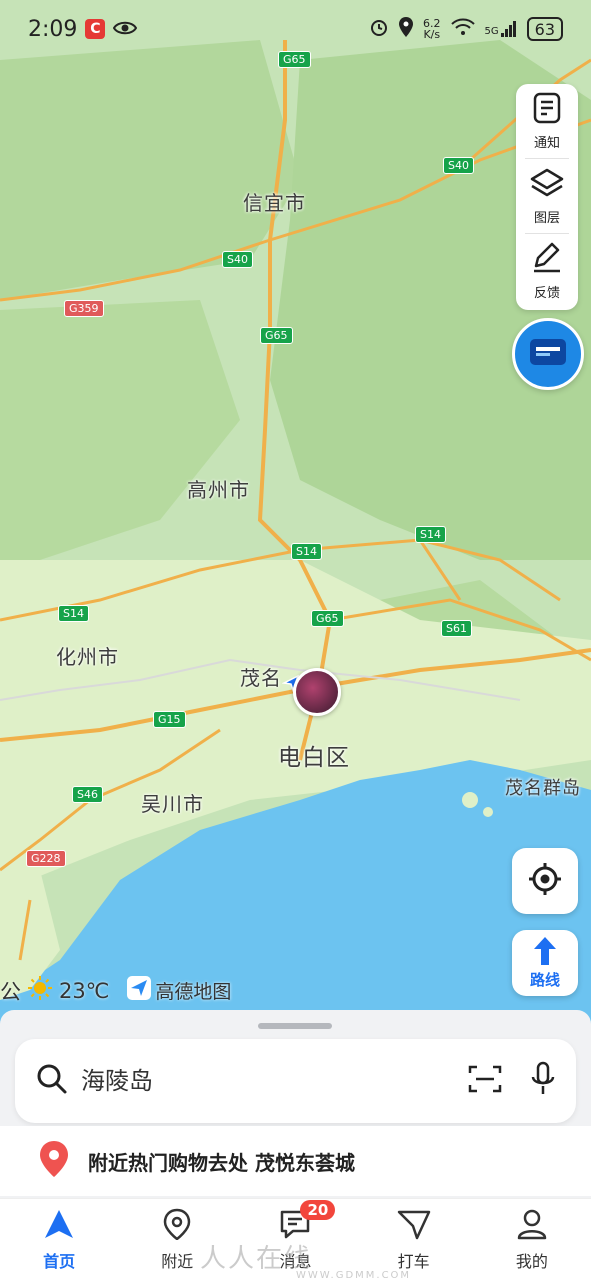  What do you see at coordinates (46, 858) in the screenshot?
I see `road-badge-g228: G228` at bounding box center [46, 858].